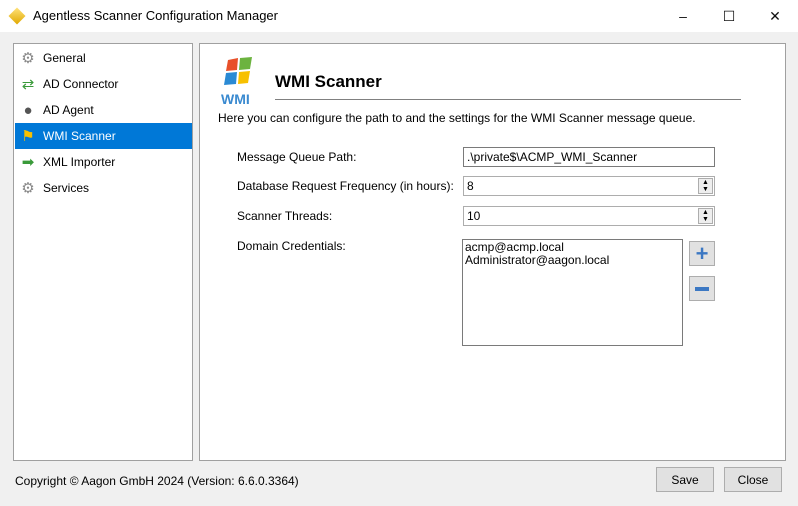 The height and width of the screenshot is (506, 798). I want to click on page-title: WMI Scanner, so click(328, 81).